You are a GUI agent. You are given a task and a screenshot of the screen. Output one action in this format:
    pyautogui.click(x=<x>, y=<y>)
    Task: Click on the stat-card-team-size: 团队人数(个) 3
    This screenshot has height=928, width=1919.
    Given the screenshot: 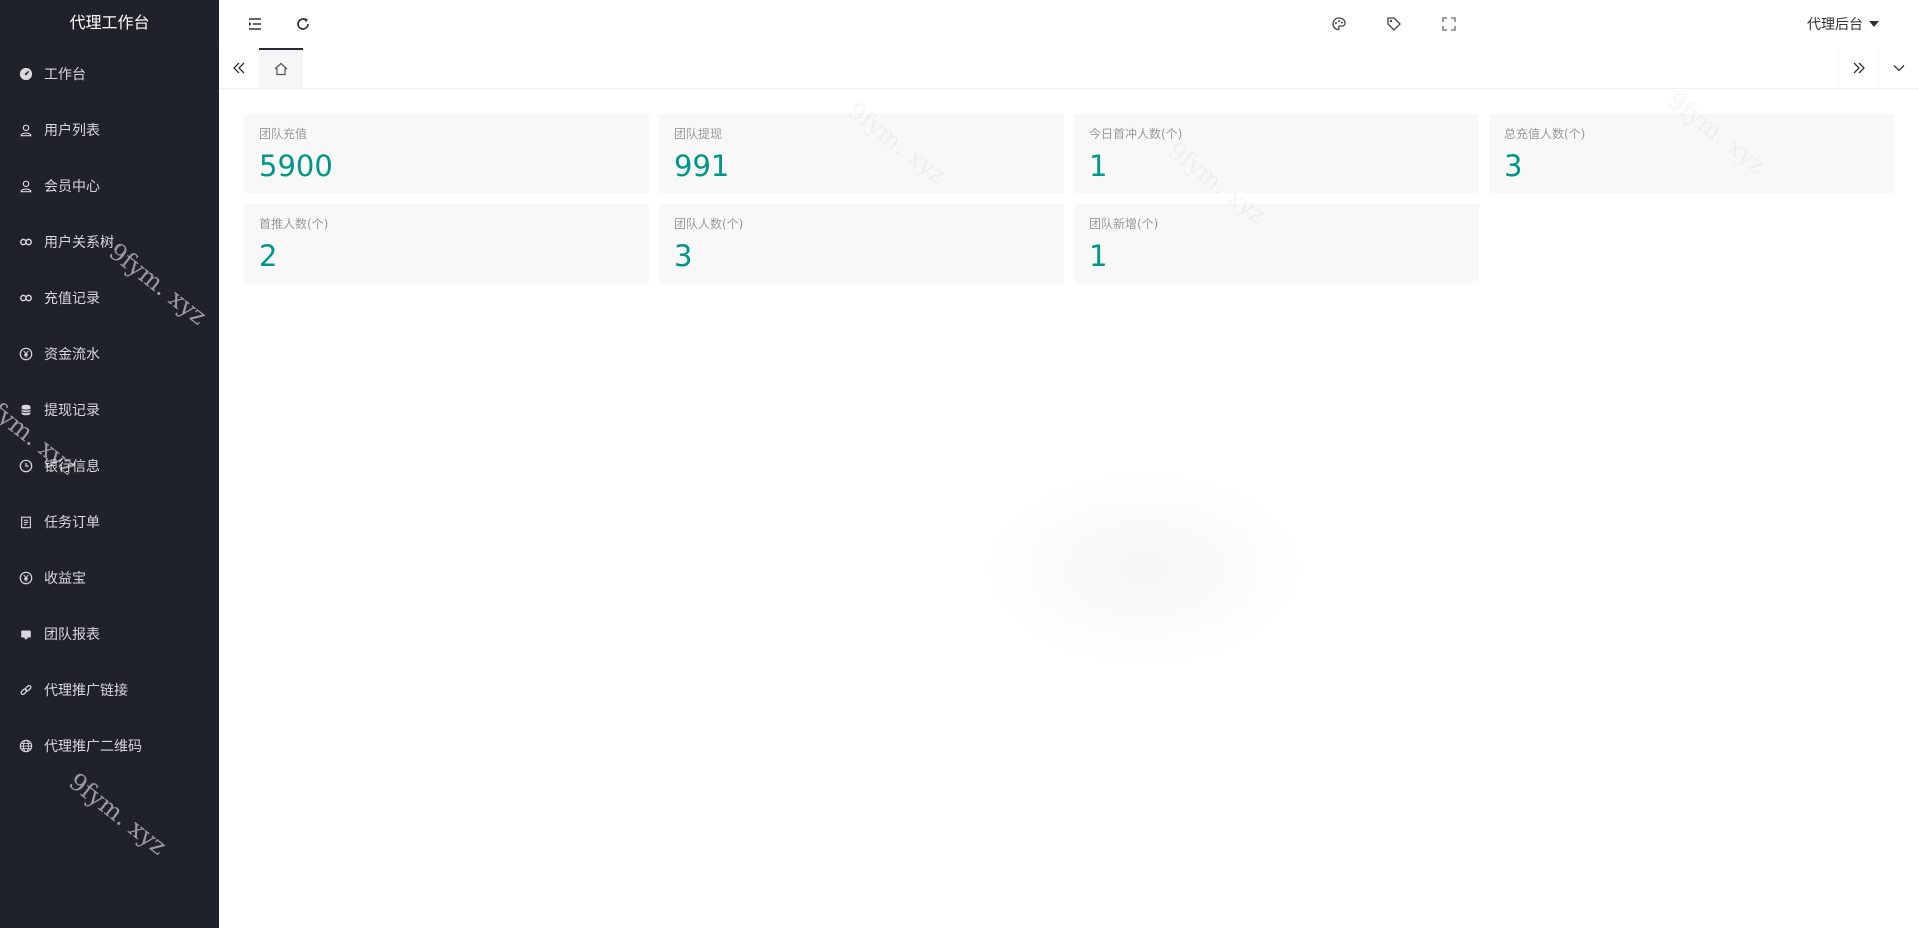 What is the action you would take?
    pyautogui.click(x=861, y=243)
    